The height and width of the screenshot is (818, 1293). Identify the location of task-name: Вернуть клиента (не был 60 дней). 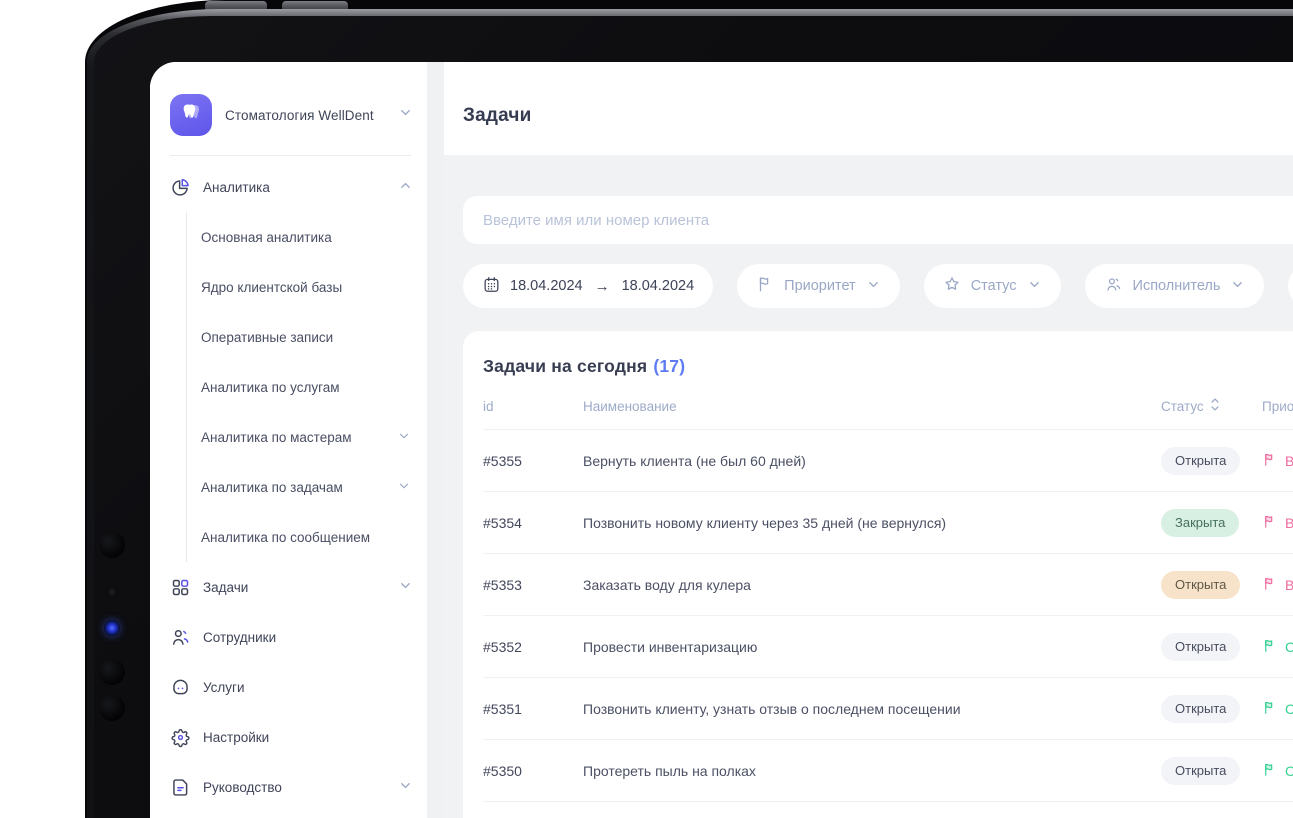
(694, 460).